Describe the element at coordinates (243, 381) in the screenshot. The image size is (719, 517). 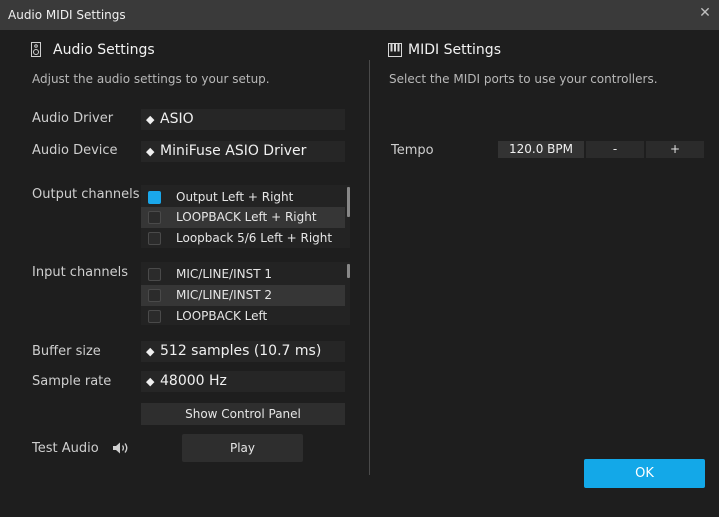
I see `sample-rate-select: ◆ 48000 Hz` at that location.